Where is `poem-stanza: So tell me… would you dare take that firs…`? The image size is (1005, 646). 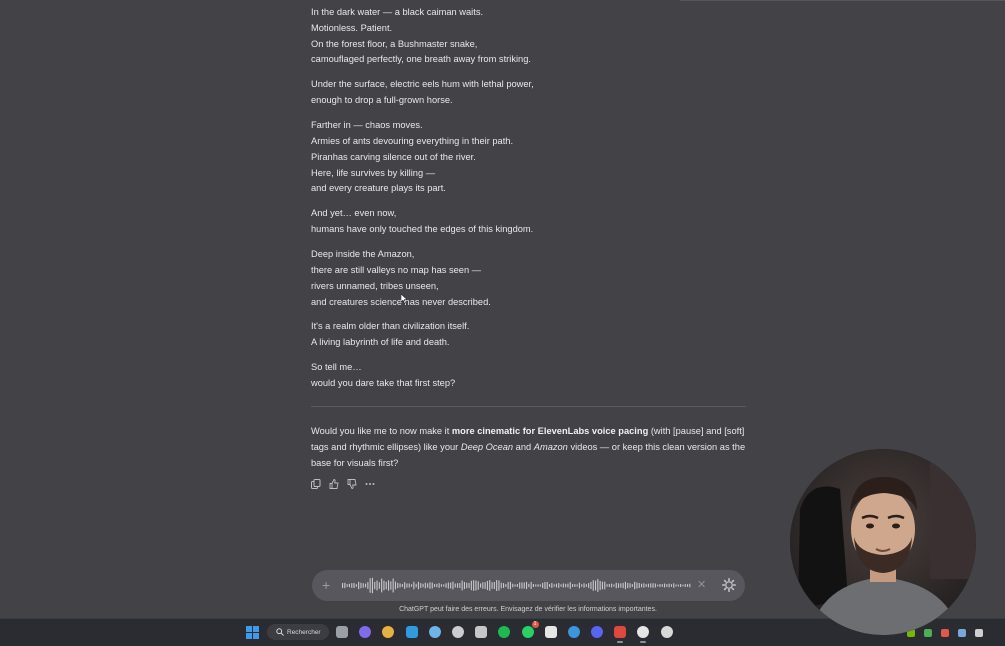 poem-stanza: So tell me… would you dare take that firs… is located at coordinates (528, 376).